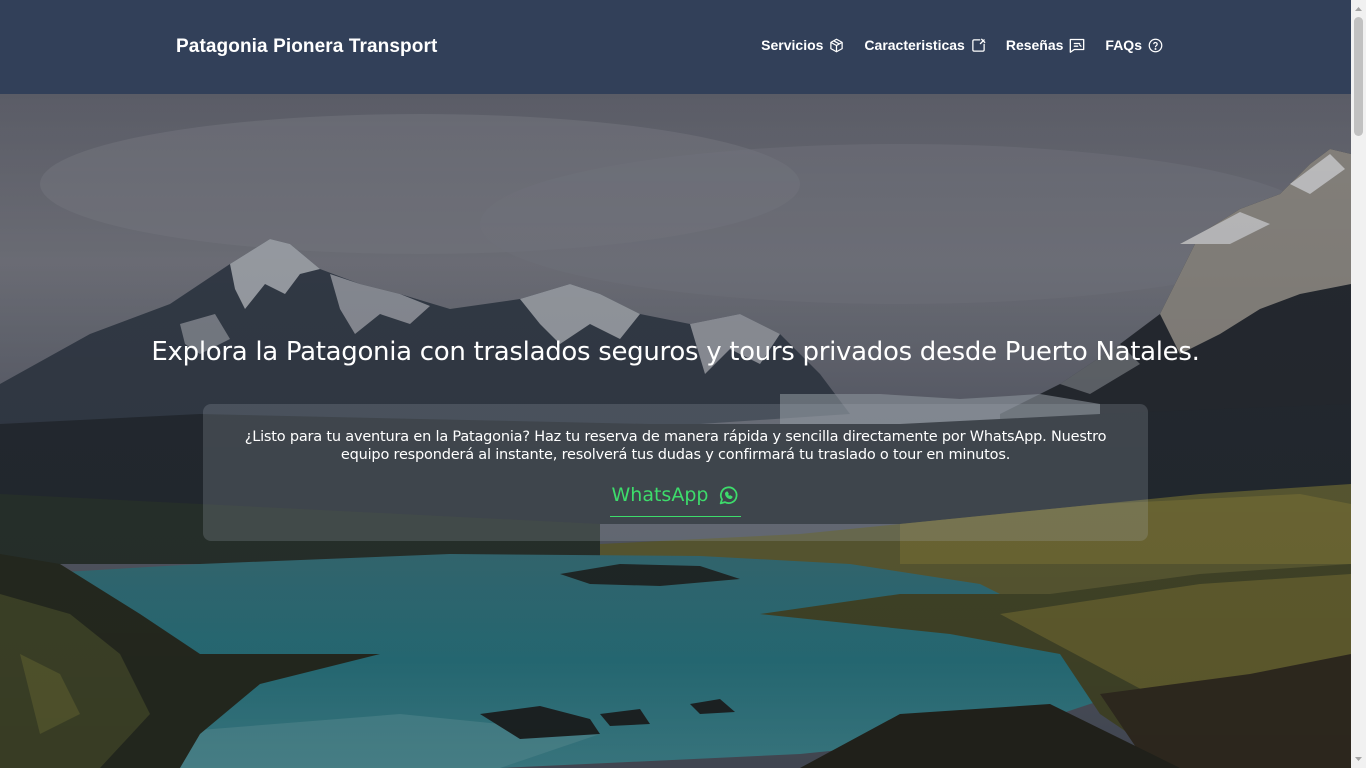 The image size is (1366, 768). What do you see at coordinates (1034, 45) in the screenshot?
I see `nav-label-resenas: Reseñas` at bounding box center [1034, 45].